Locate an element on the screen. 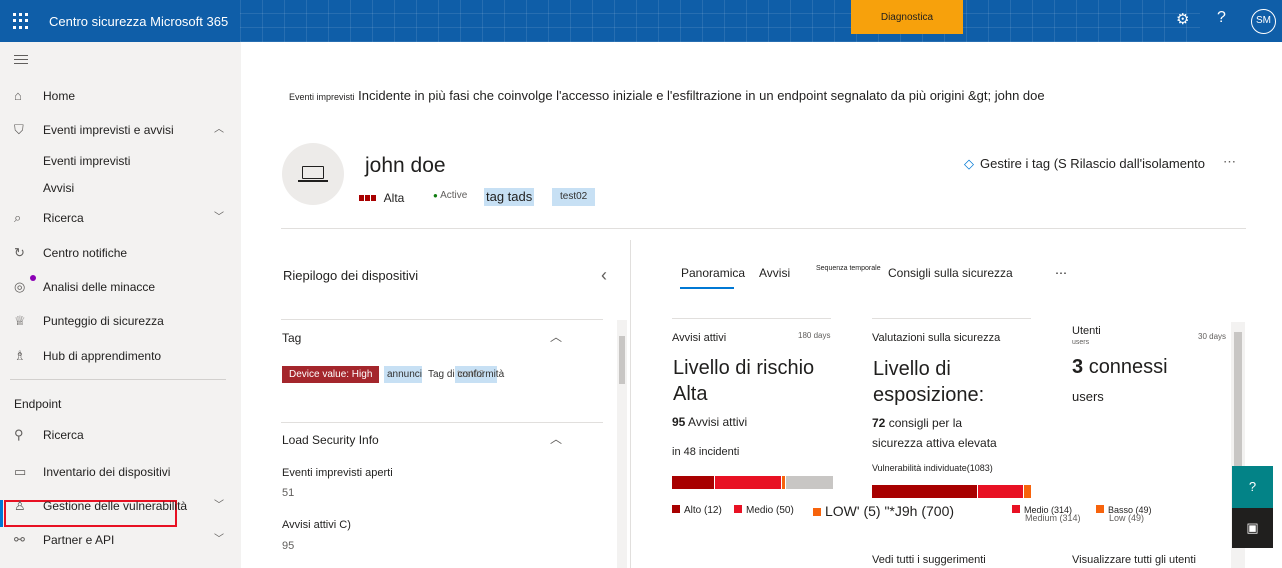 The width and height of the screenshot is (1282, 568). exposure-line2: sicurezza attiva elevata is located at coordinates (934, 443).